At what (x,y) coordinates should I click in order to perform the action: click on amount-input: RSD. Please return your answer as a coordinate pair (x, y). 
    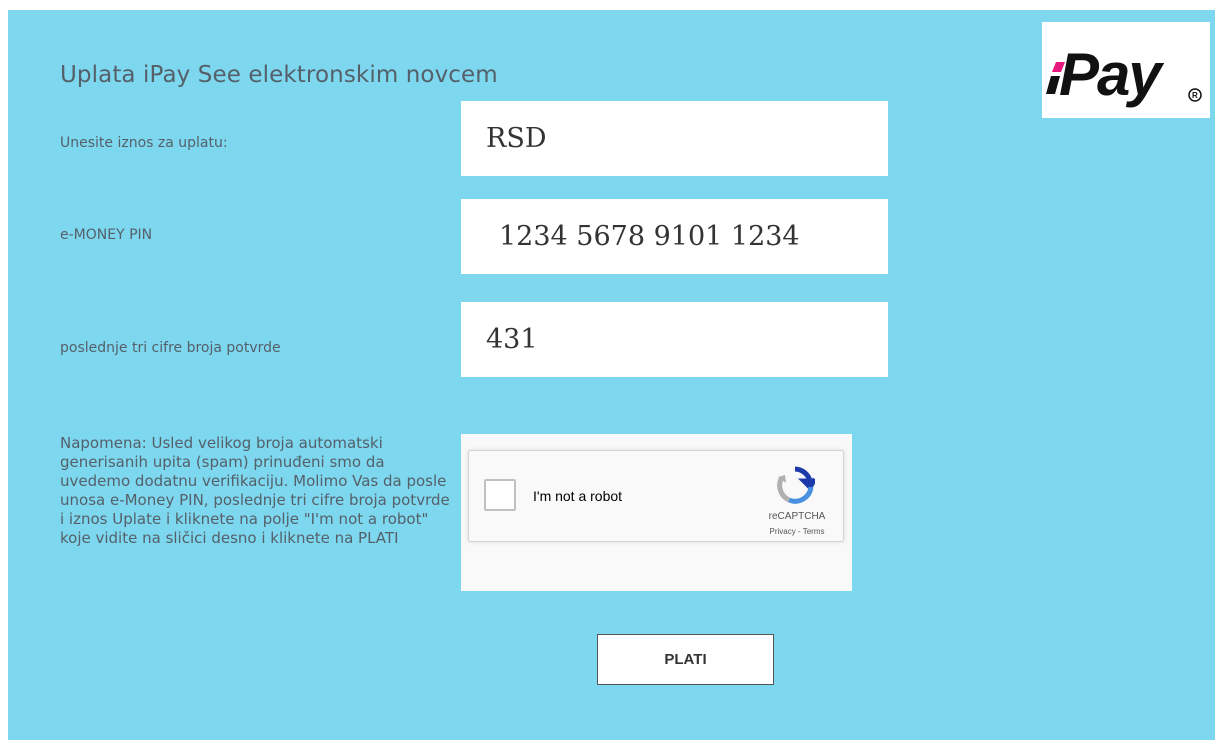
    Looking at the image, I should click on (674, 138).